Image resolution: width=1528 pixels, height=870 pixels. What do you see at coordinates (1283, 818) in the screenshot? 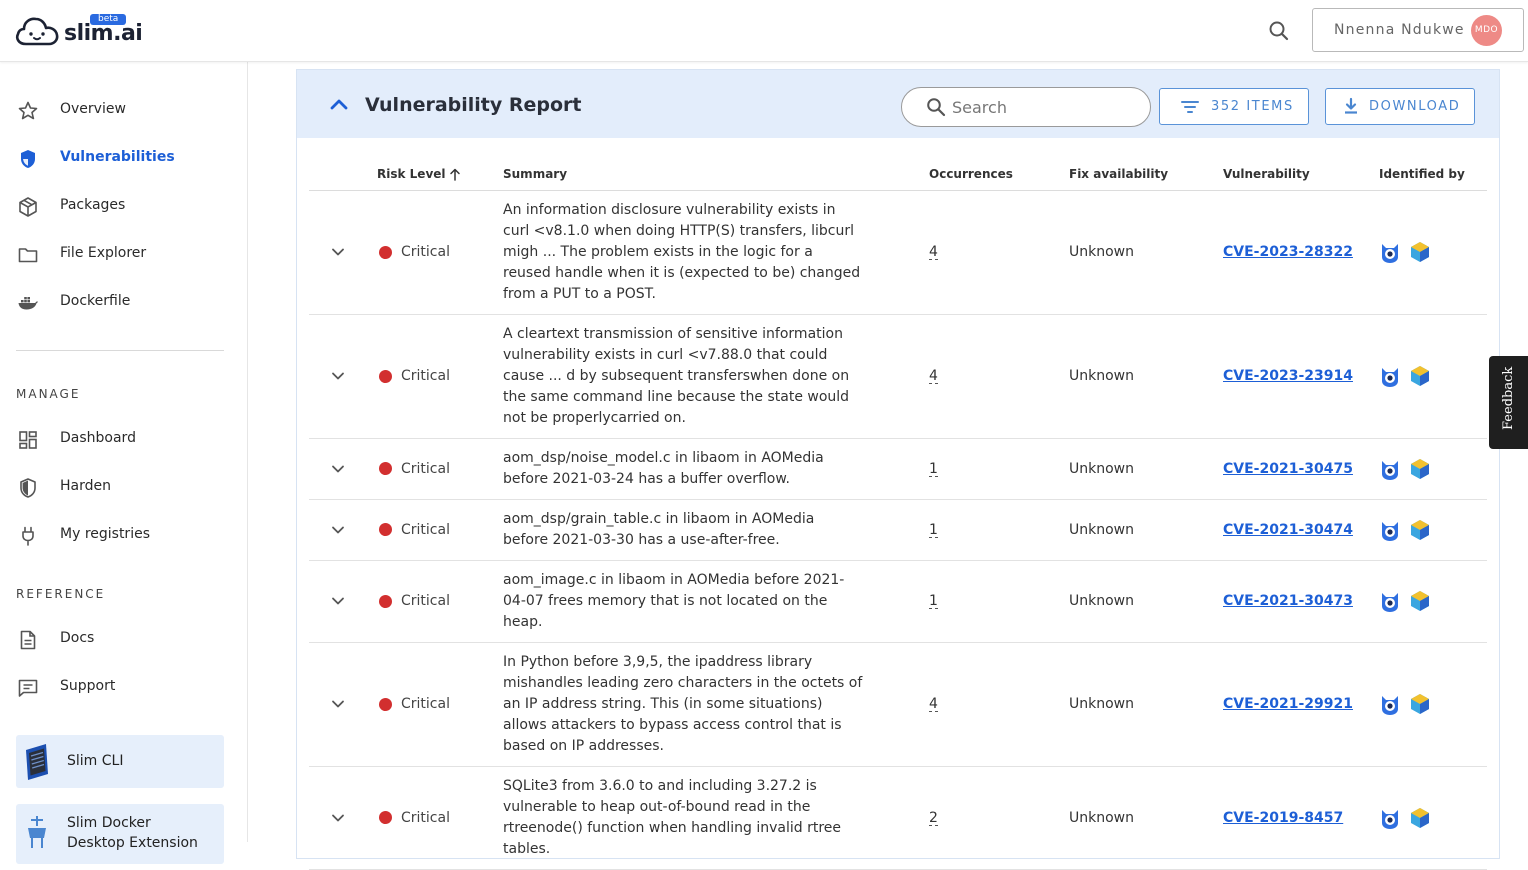
I see `cve-link: CVE-2019-8457` at bounding box center [1283, 818].